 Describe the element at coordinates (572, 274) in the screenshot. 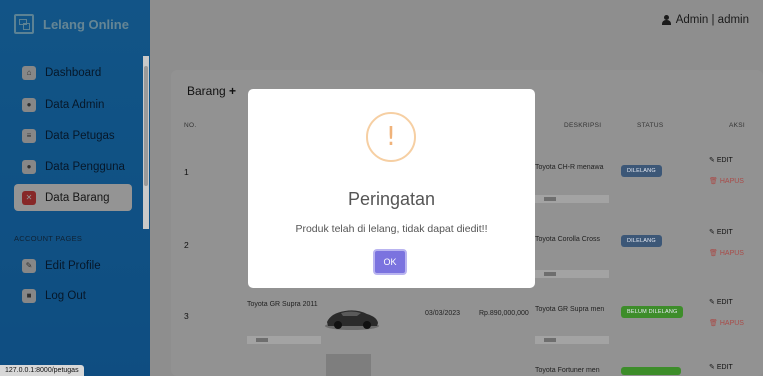

I see `row2-deskripsi-scrollbar` at that location.